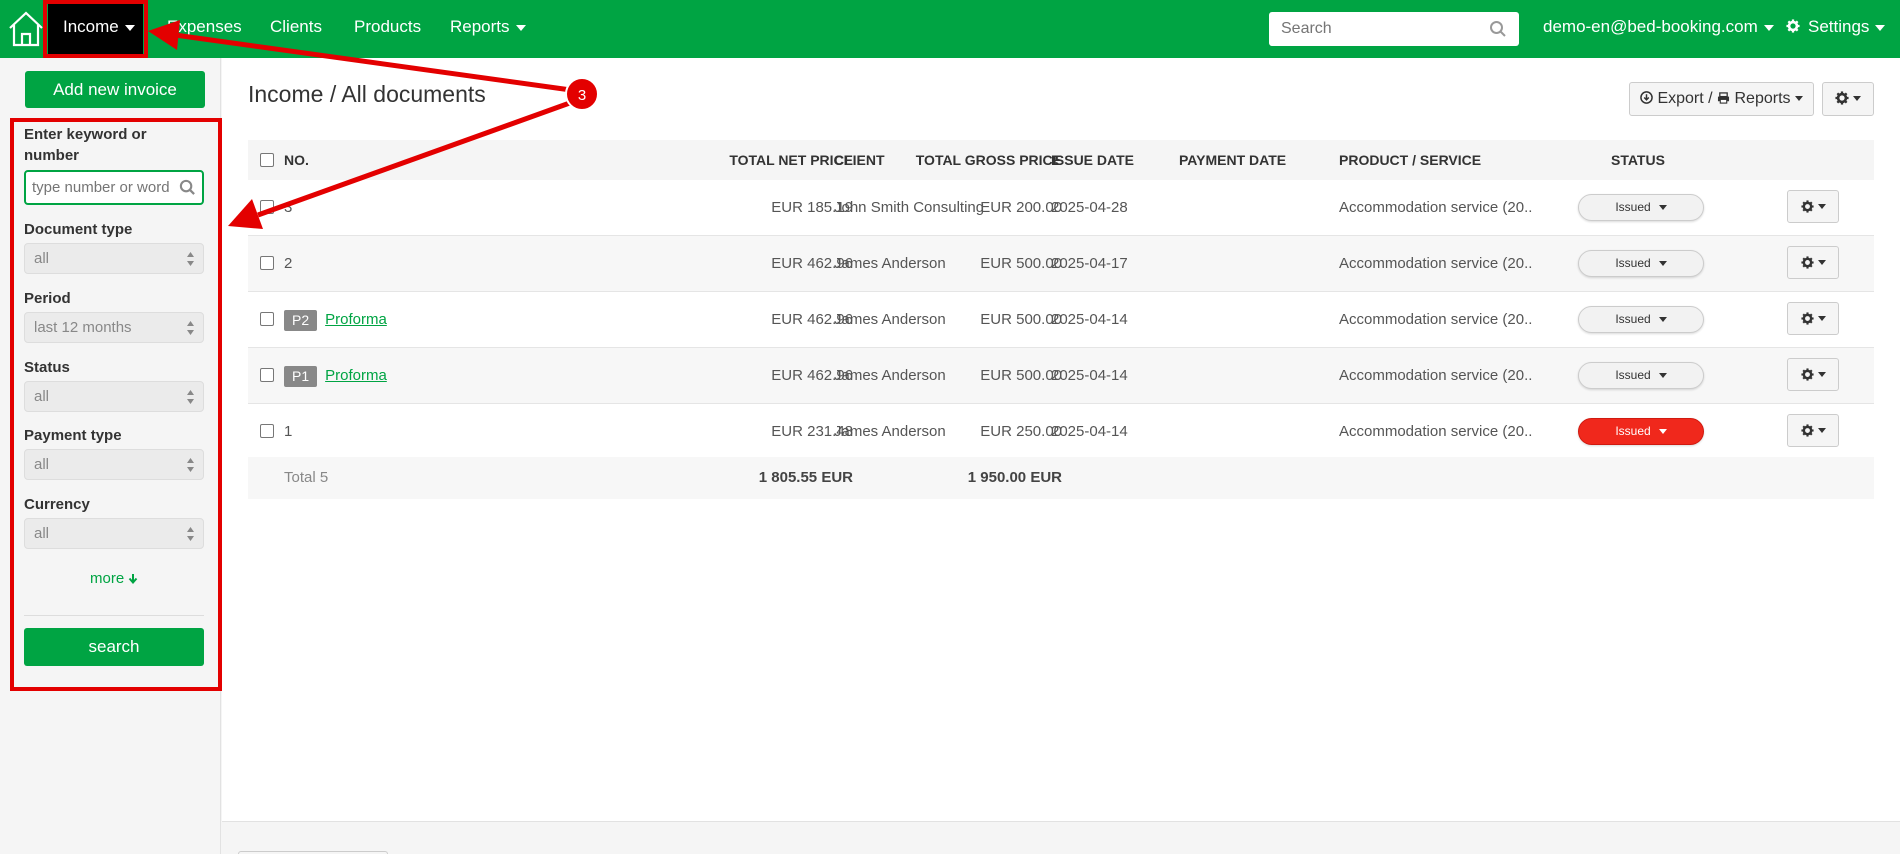 The height and width of the screenshot is (854, 1900). I want to click on row-gross-price: EUR 200.00, so click(1021, 207).